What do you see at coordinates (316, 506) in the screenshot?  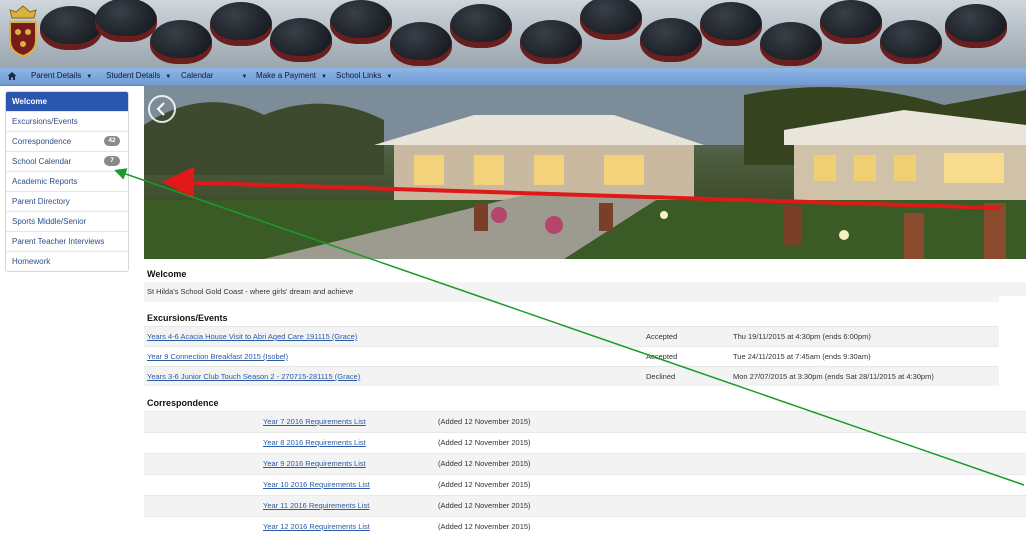 I see `document-link: Year 11 2016 Requirements List` at bounding box center [316, 506].